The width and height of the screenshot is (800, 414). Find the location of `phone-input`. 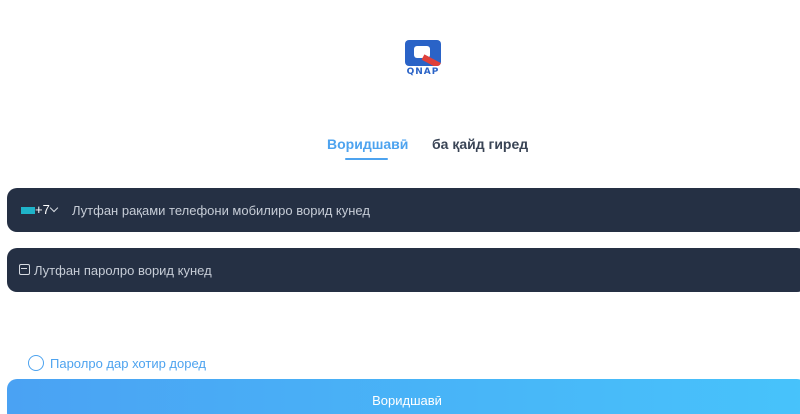

phone-input is located at coordinates (422, 210).